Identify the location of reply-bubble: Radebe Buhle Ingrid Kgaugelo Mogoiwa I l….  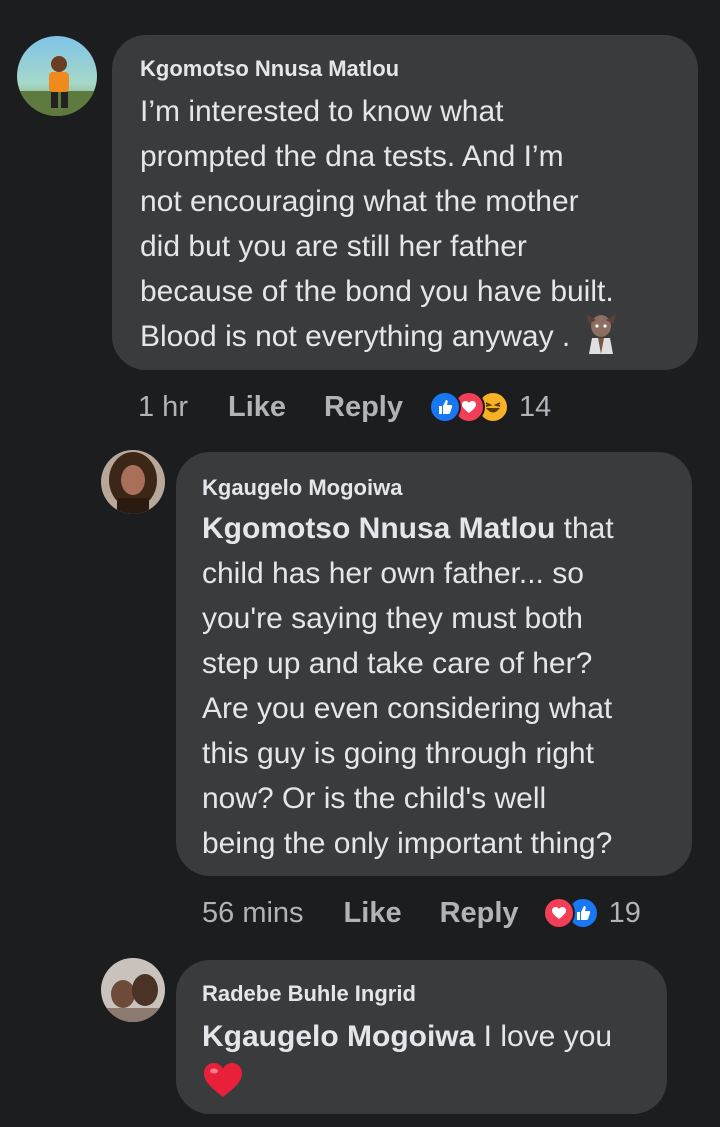
(421, 1037).